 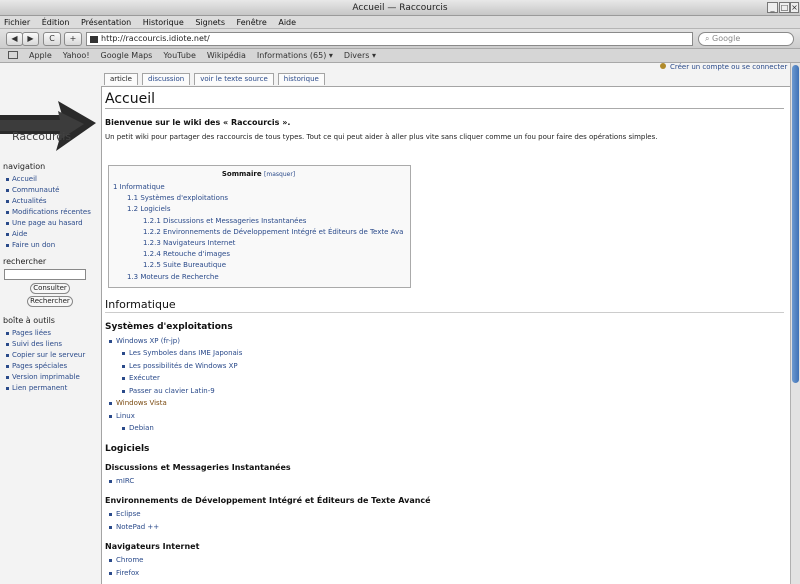 What do you see at coordinates (40, 55) in the screenshot?
I see `bookmark-apple: Apple` at bounding box center [40, 55].